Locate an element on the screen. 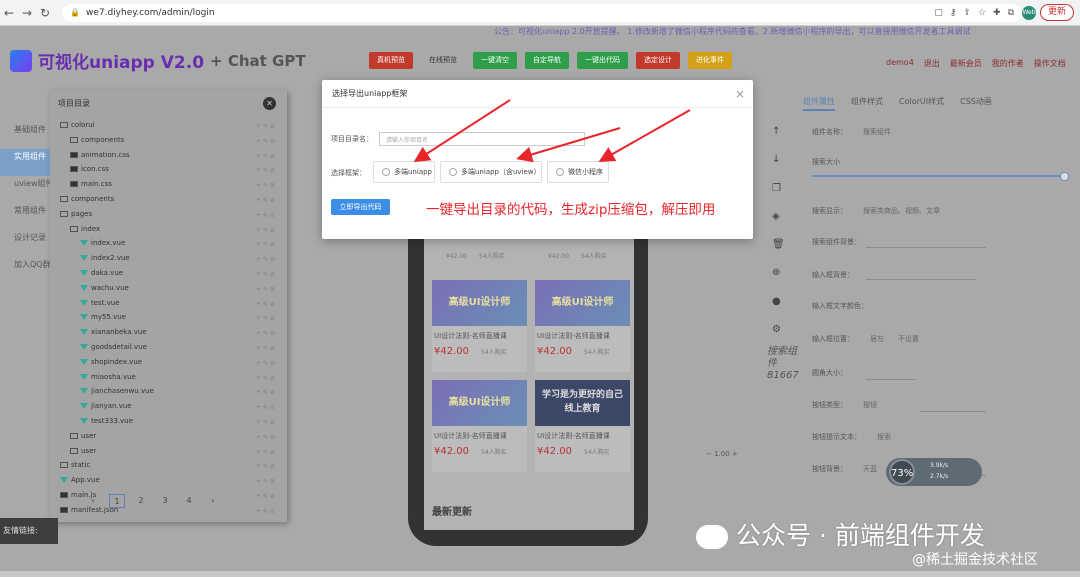  tree-row: goodsdetail.vue is located at coordinates (113, 350).